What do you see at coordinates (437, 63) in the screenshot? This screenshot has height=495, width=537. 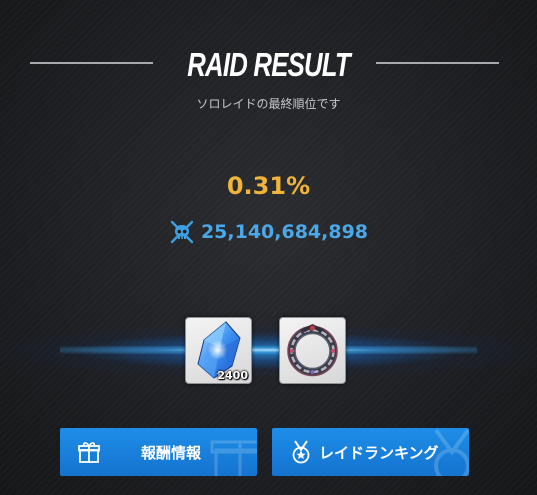 I see `title-divider-right` at bounding box center [437, 63].